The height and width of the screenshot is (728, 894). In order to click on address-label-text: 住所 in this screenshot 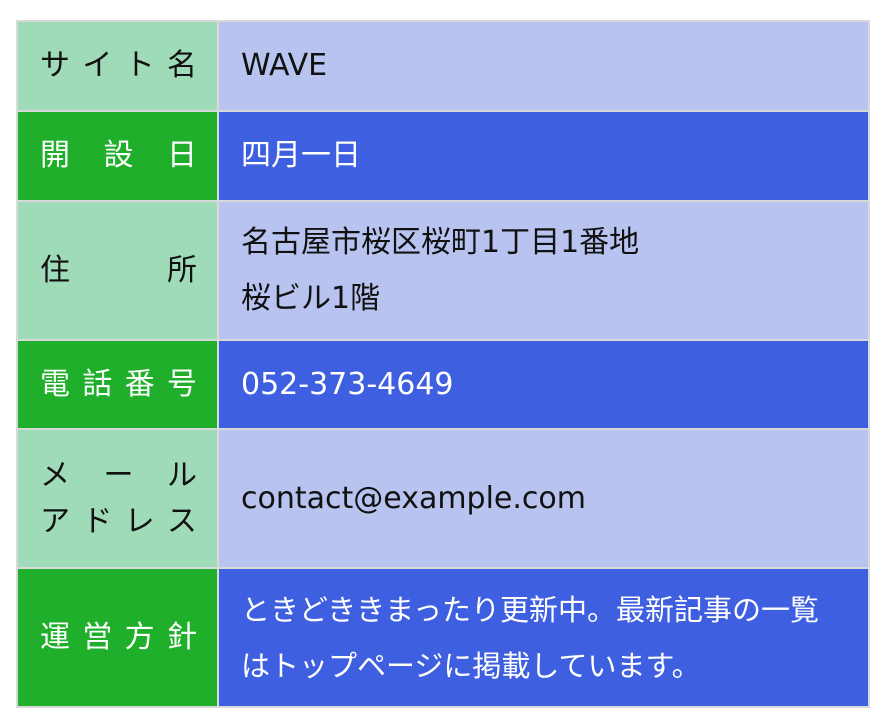, I will do `click(118, 270)`.